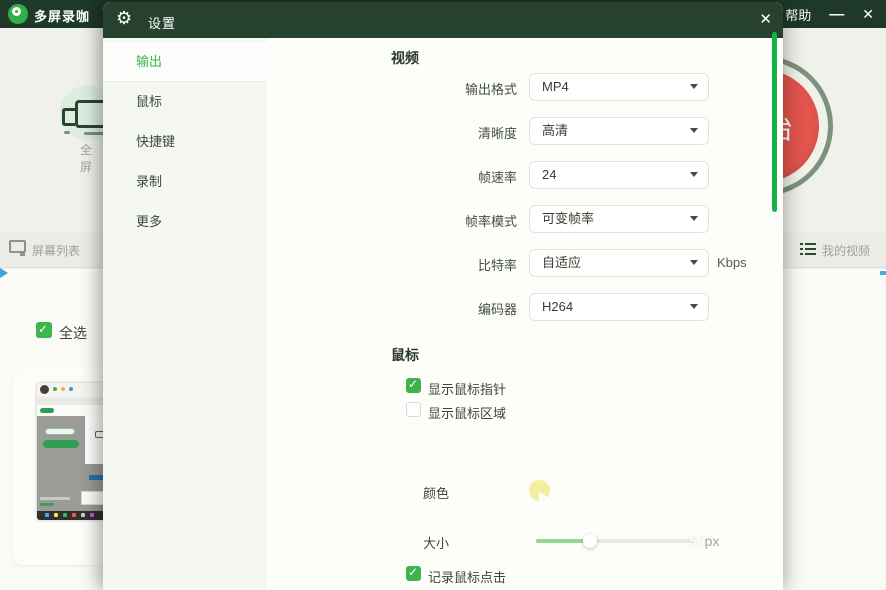  What do you see at coordinates (413, 573) in the screenshot?
I see `record-clicks-checkbox` at bounding box center [413, 573].